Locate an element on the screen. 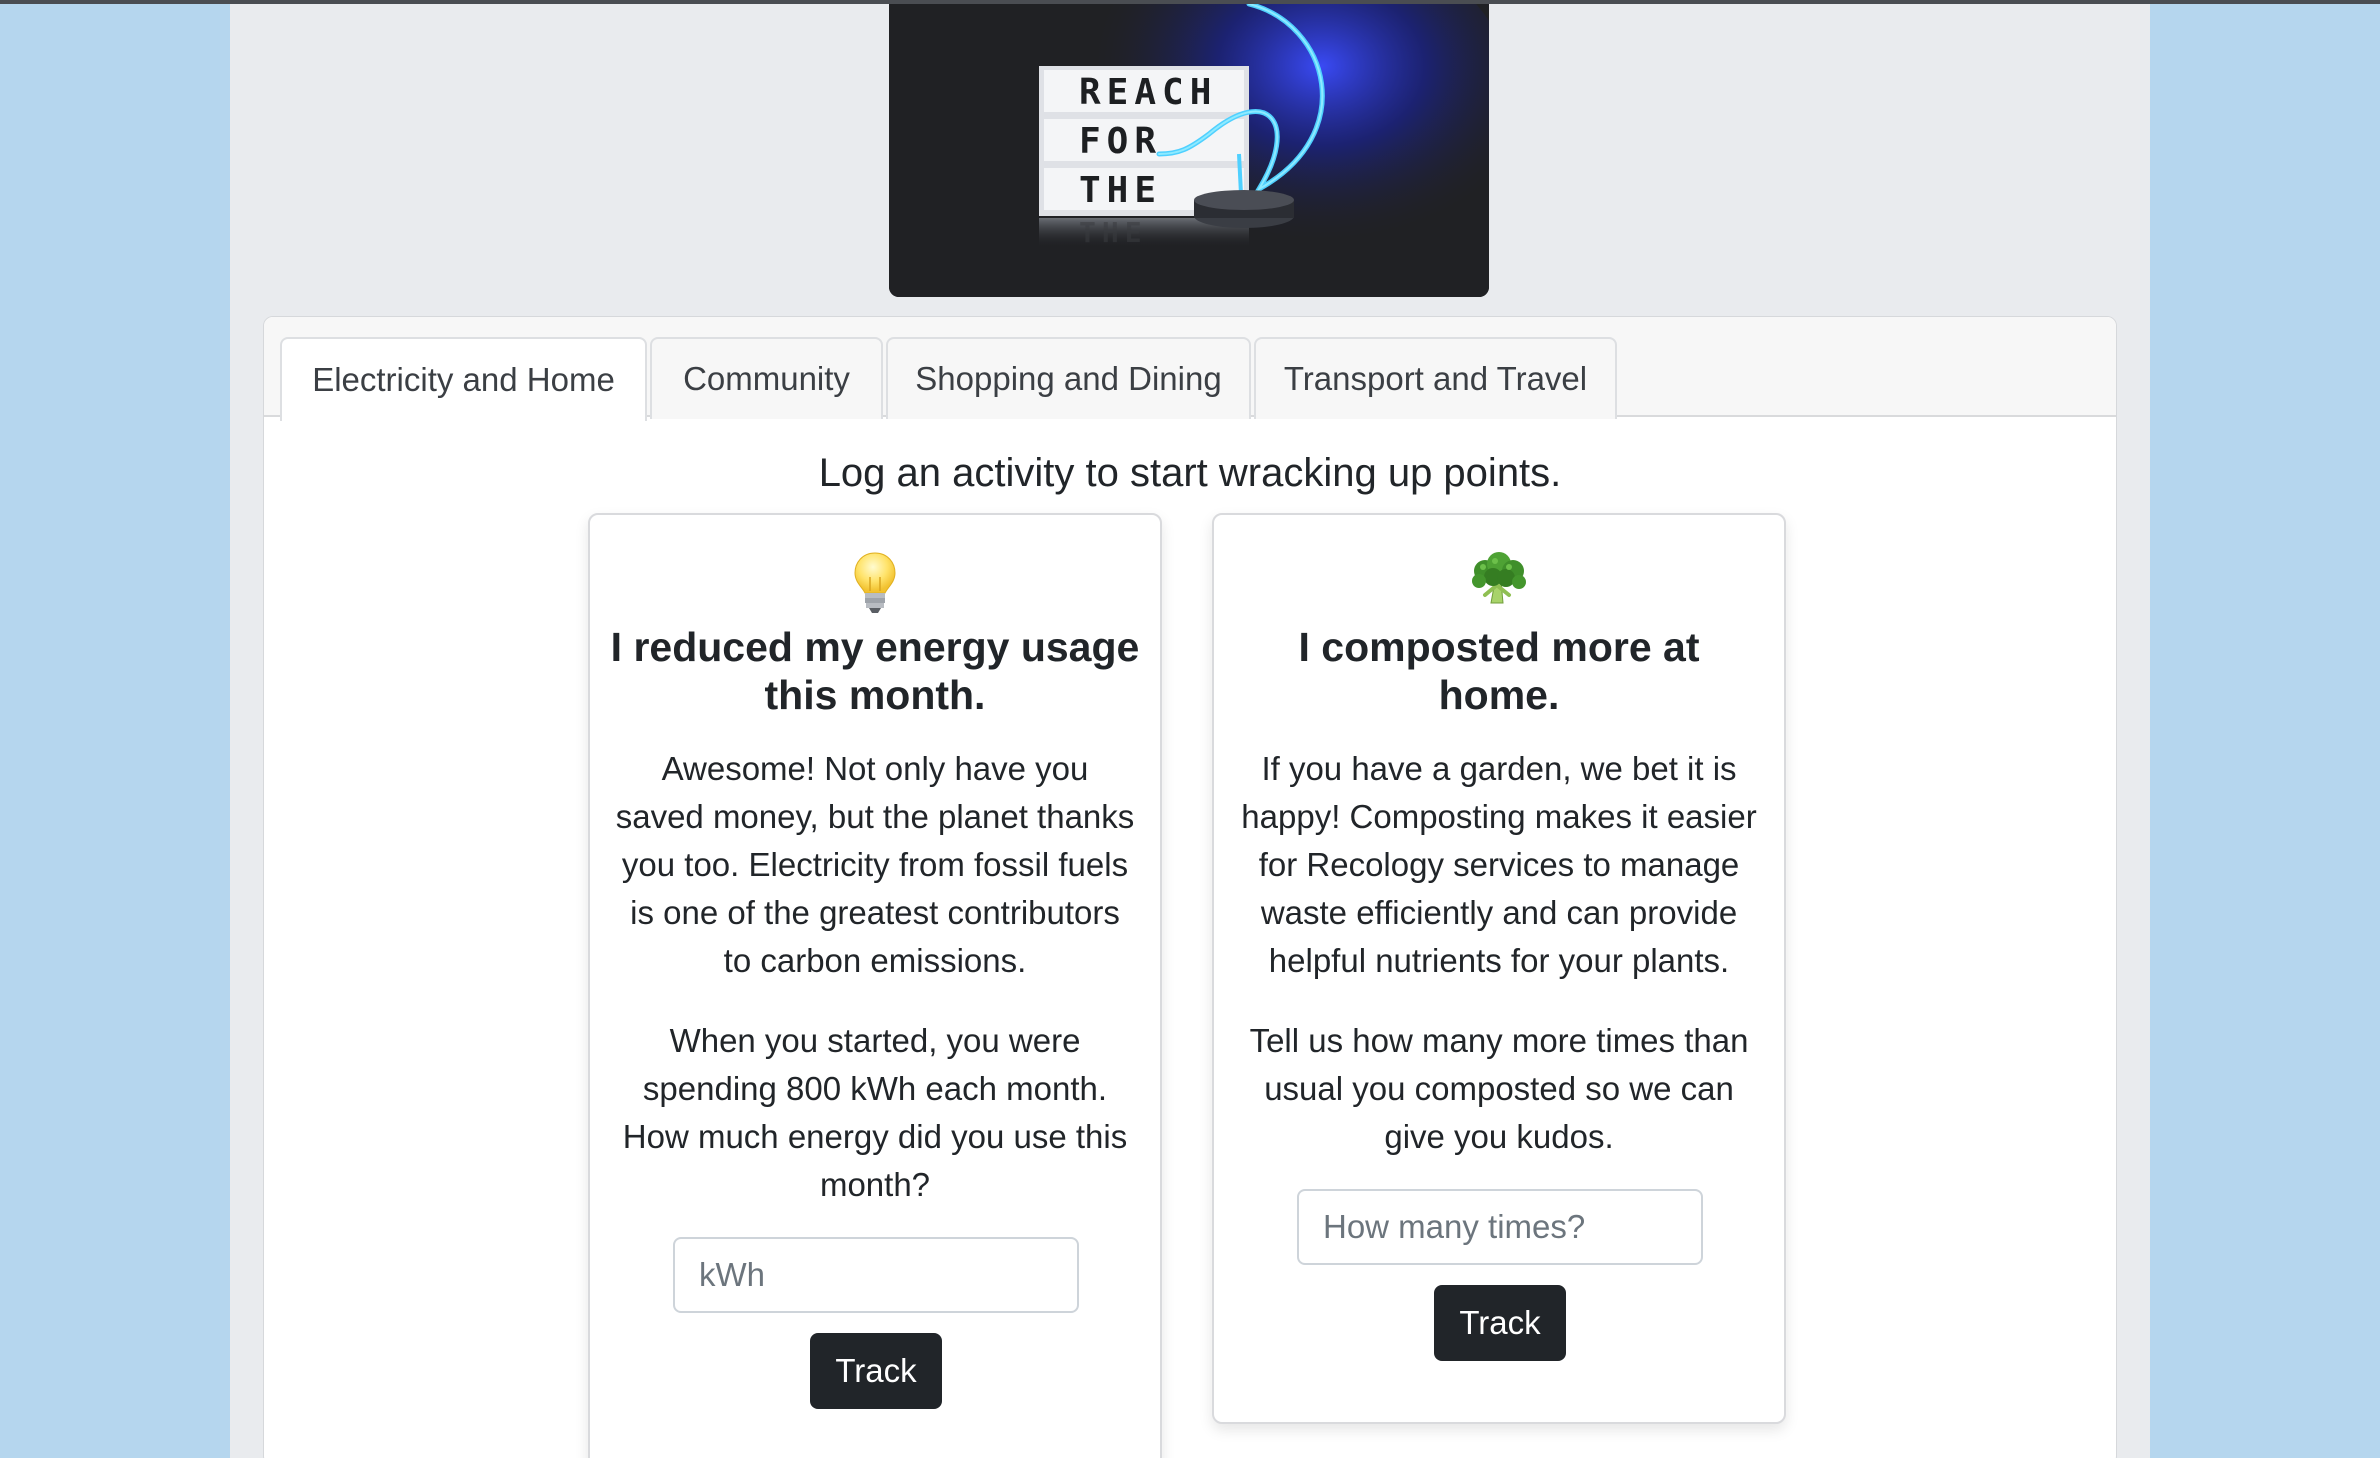 This screenshot has height=1458, width=2380. sign-reflection: THE is located at coordinates (1113, 232).